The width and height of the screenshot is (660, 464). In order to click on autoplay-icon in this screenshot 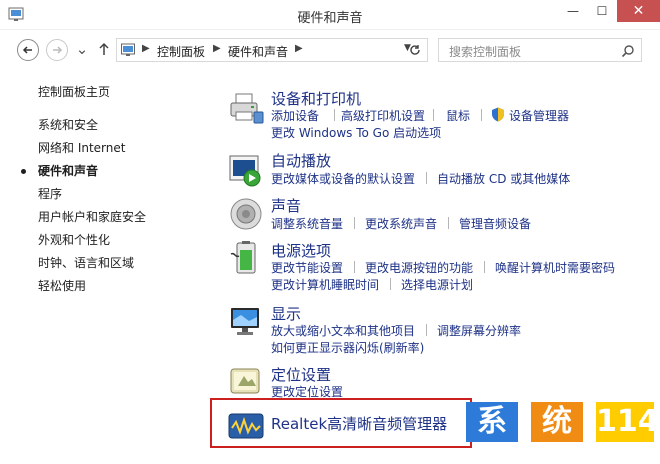, I will do `click(246, 170)`.